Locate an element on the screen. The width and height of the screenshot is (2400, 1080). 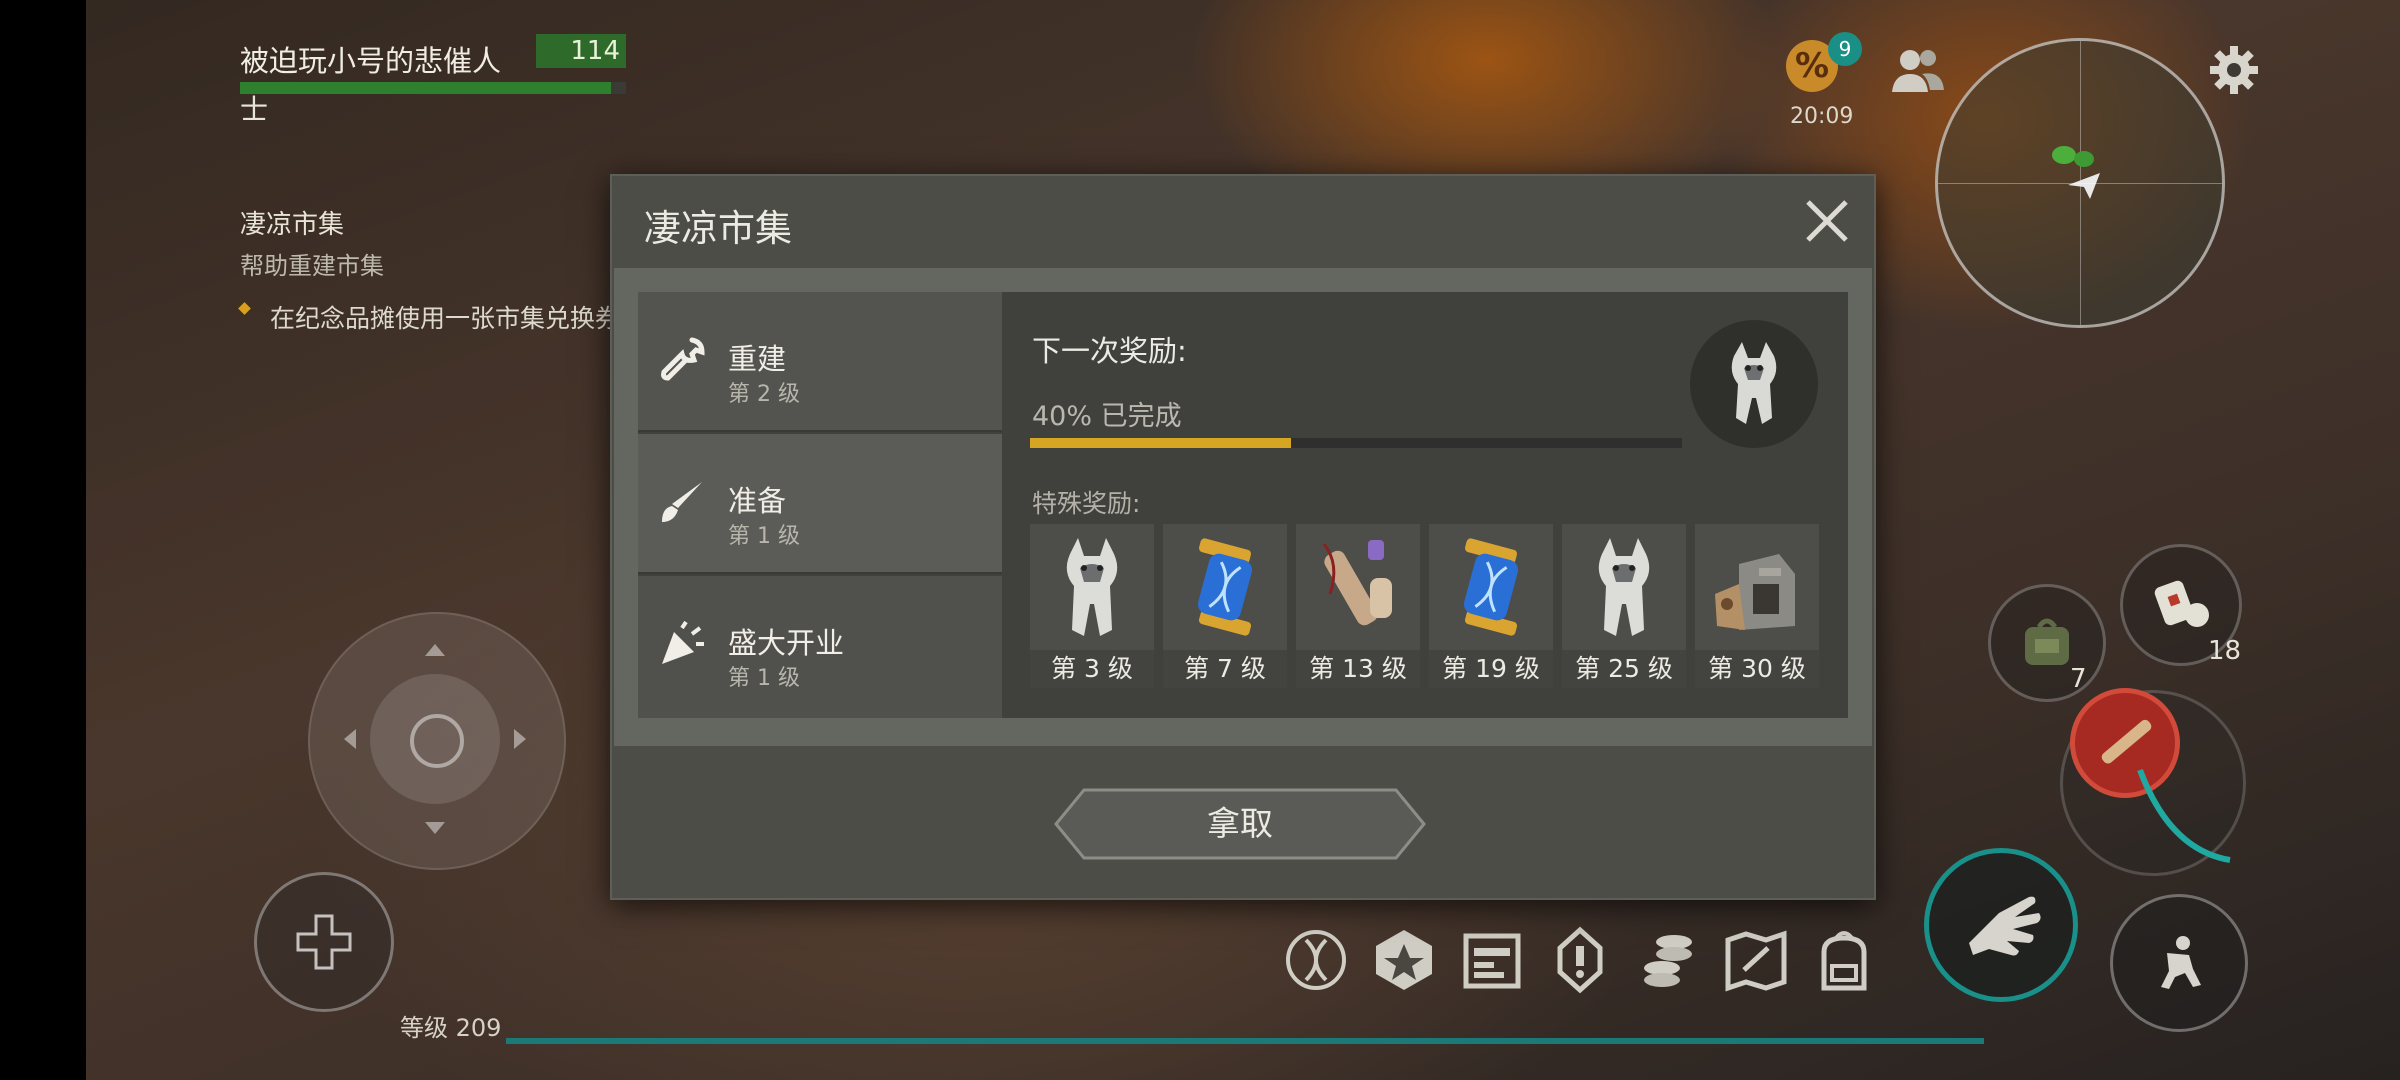
map-icon is located at coordinates (1756, 960).